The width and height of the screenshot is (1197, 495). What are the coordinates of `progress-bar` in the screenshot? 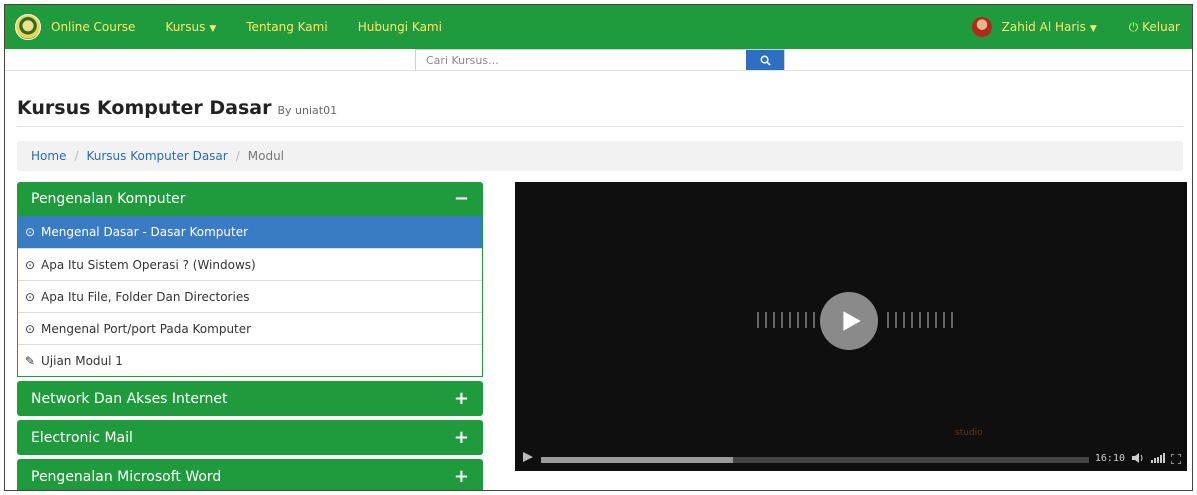 It's located at (815, 460).